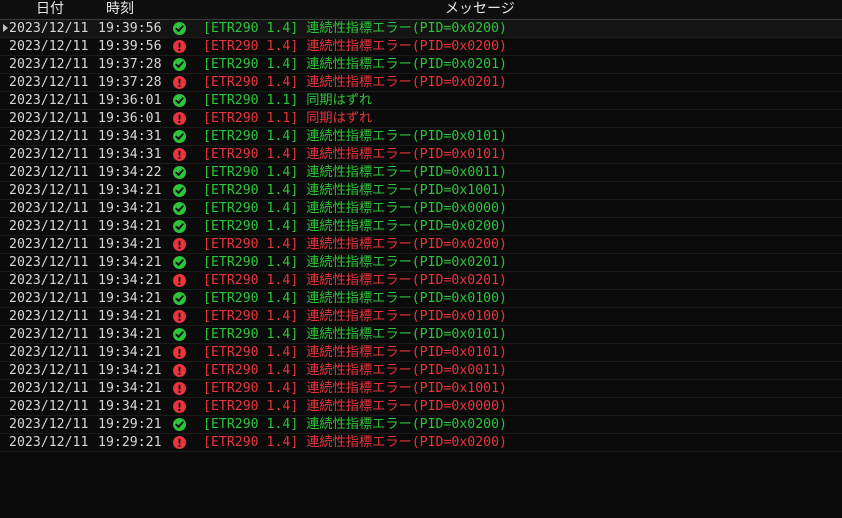  Describe the element at coordinates (5, 28) in the screenshot. I see `row-selected-indicator-icon` at that location.